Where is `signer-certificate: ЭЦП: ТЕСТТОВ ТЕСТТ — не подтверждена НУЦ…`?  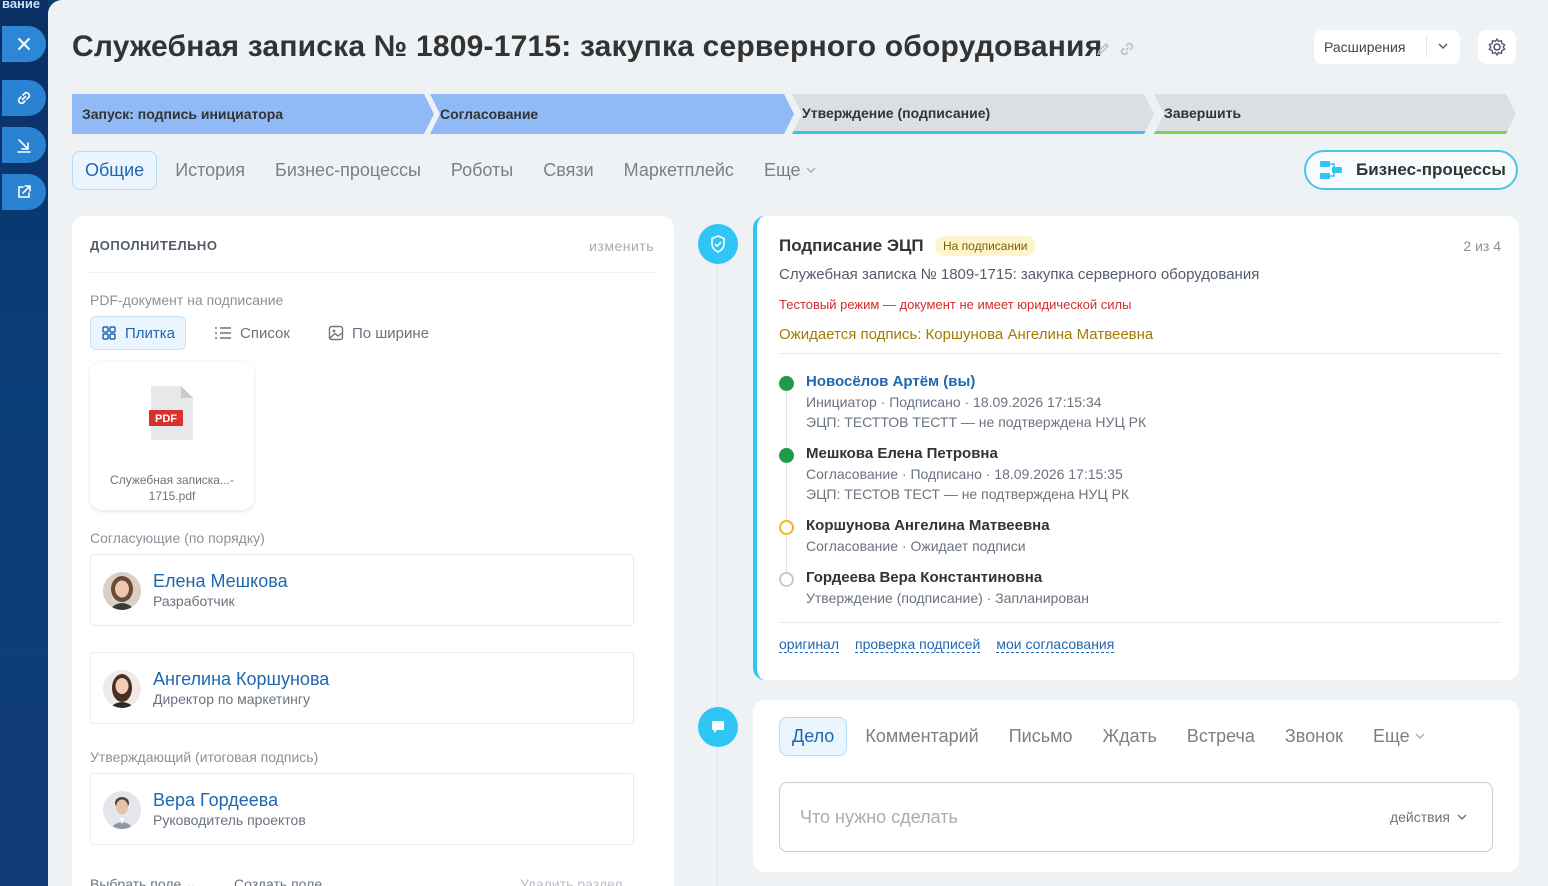
signer-certificate: ЭЦП: ТЕСТТОВ ТЕСТТ — не подтверждена НУЦ… is located at coordinates (976, 422).